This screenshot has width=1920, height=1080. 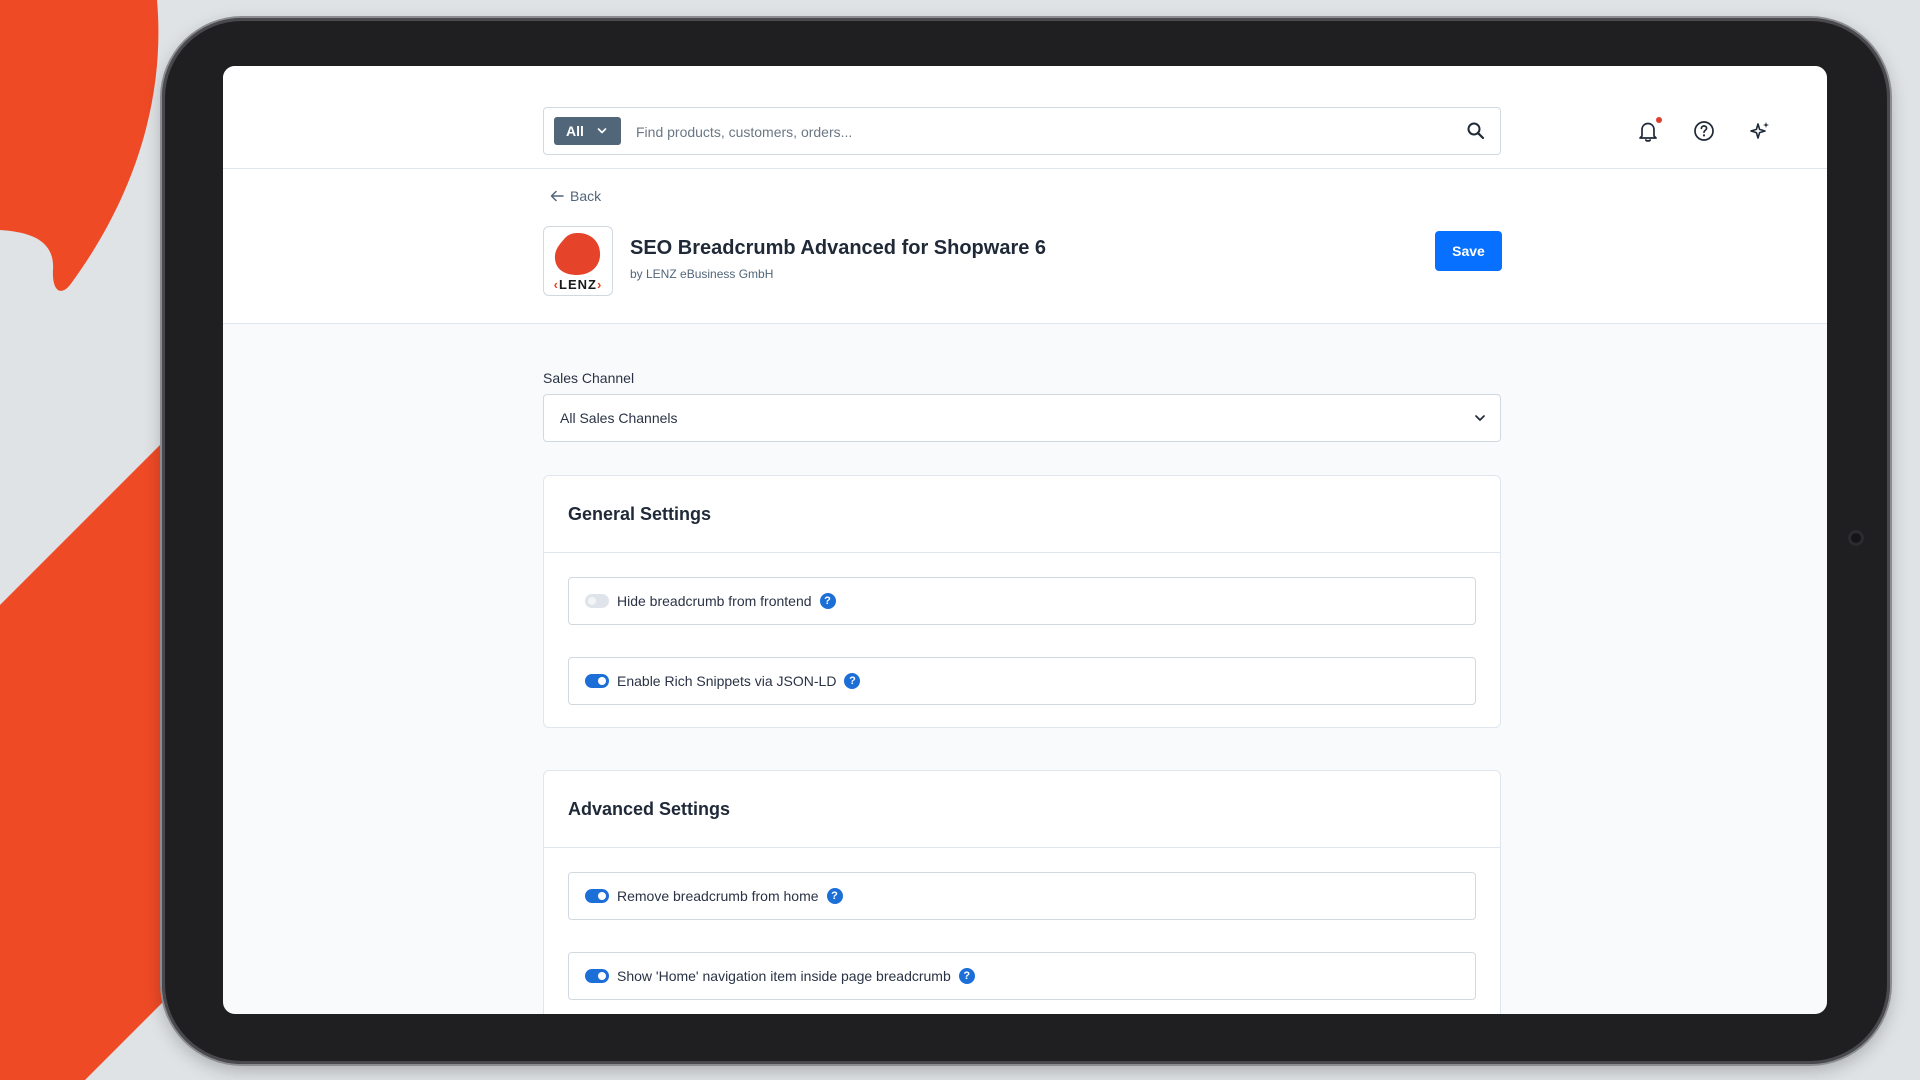 I want to click on back-link: Back, so click(x=575, y=196).